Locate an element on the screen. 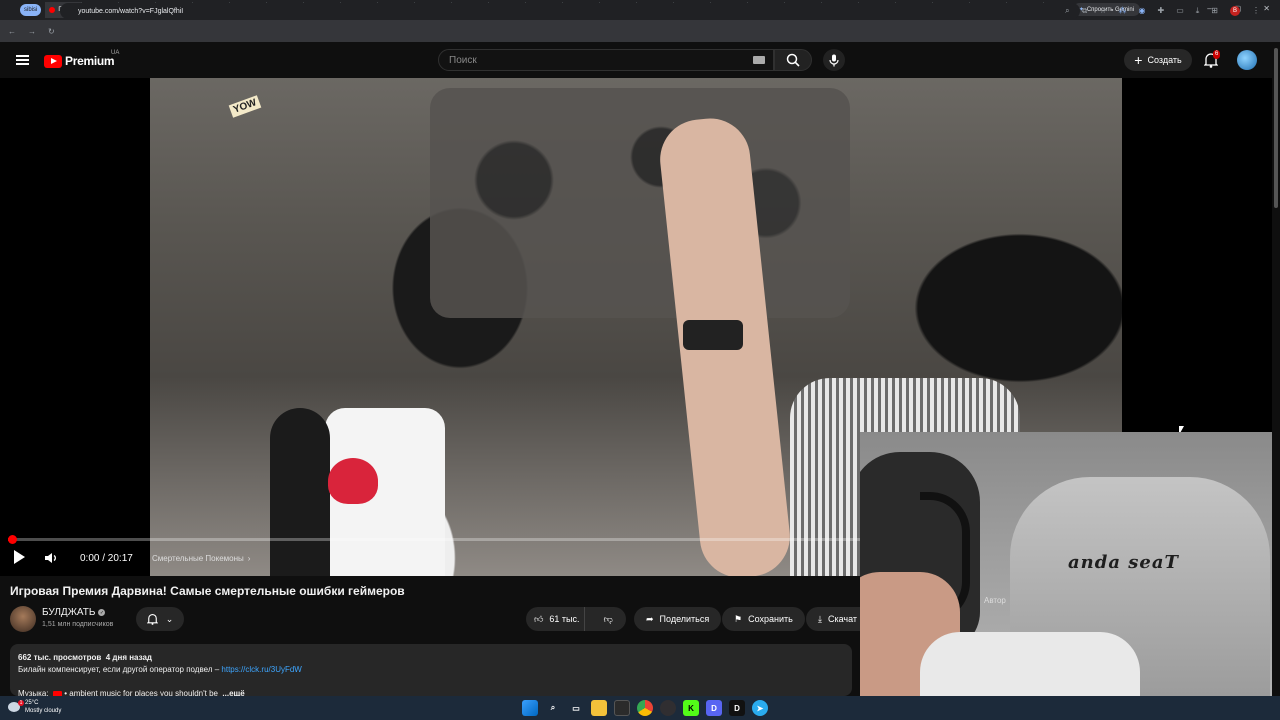 The width and height of the screenshot is (1280, 720). task-view-icon: ▭ is located at coordinates (576, 708).